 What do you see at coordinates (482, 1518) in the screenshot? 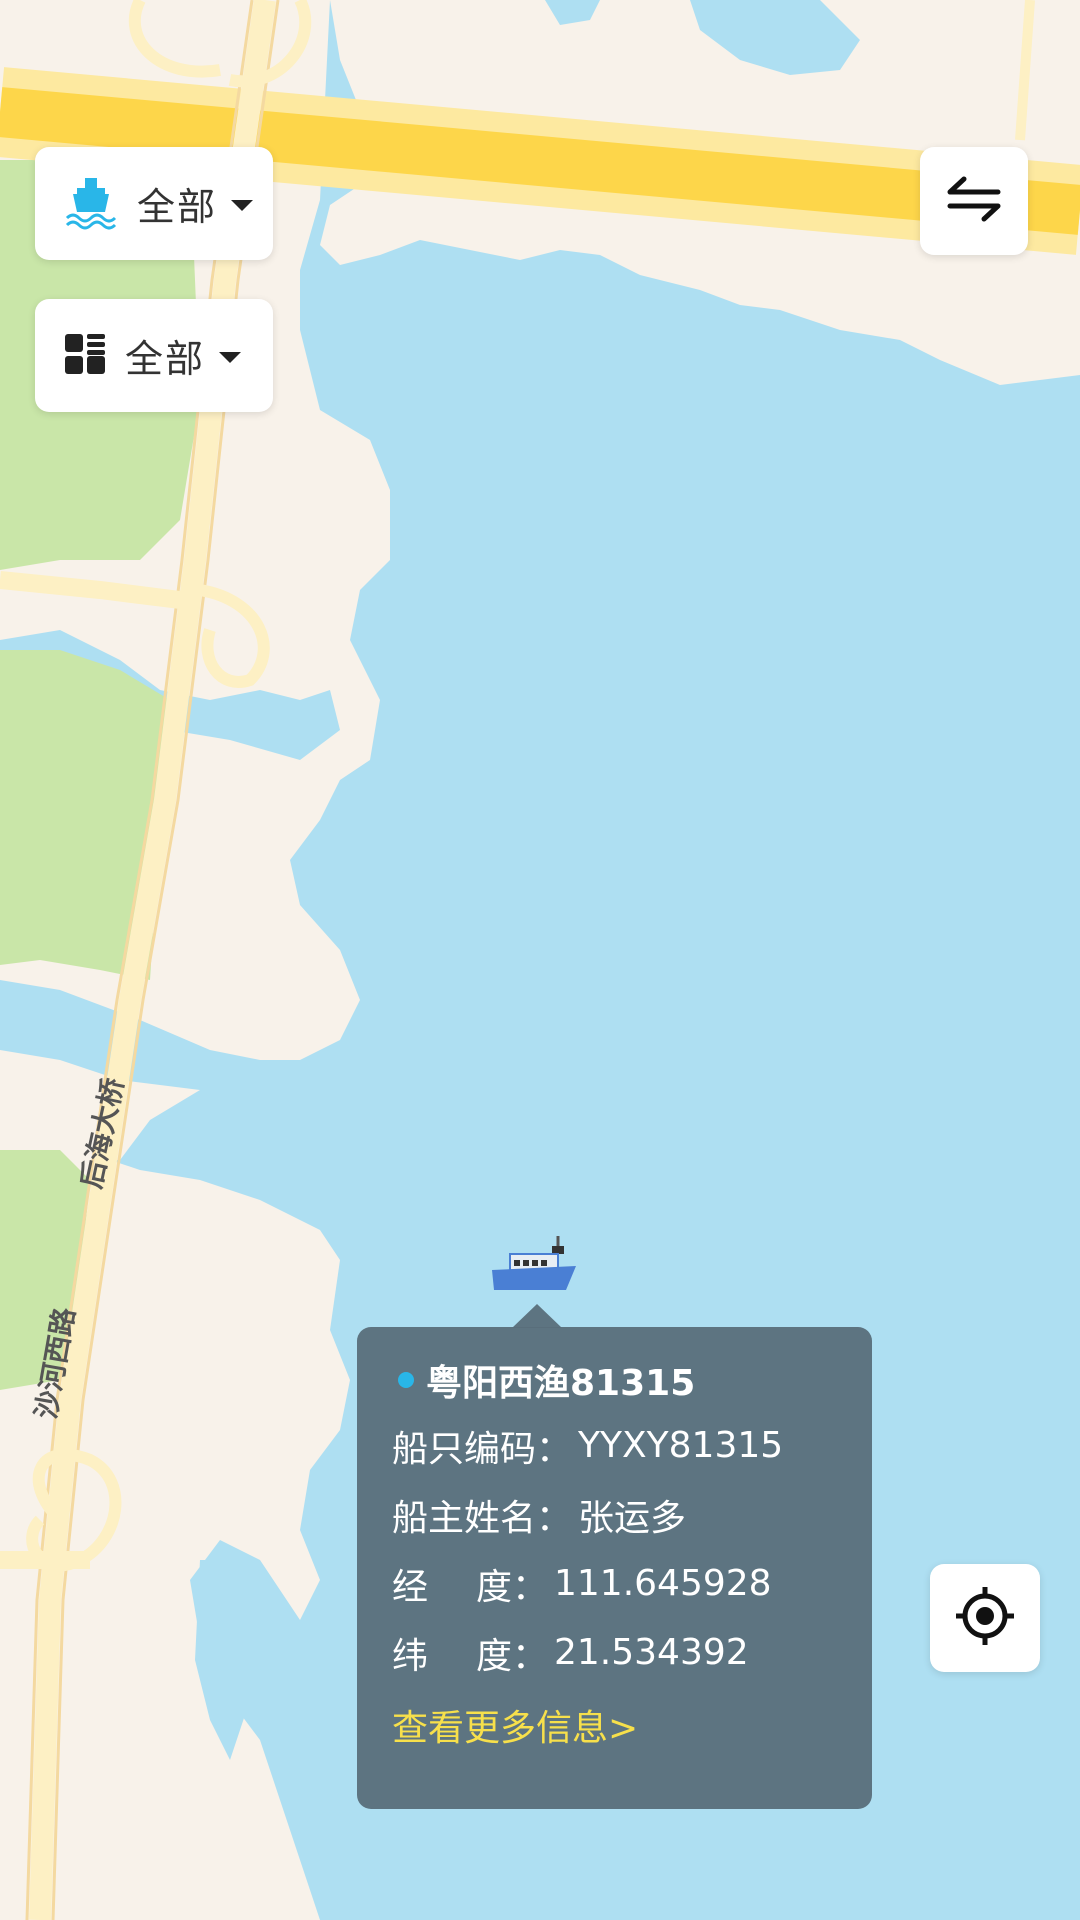
I see `owner-label: 船主姓名：` at bounding box center [482, 1518].